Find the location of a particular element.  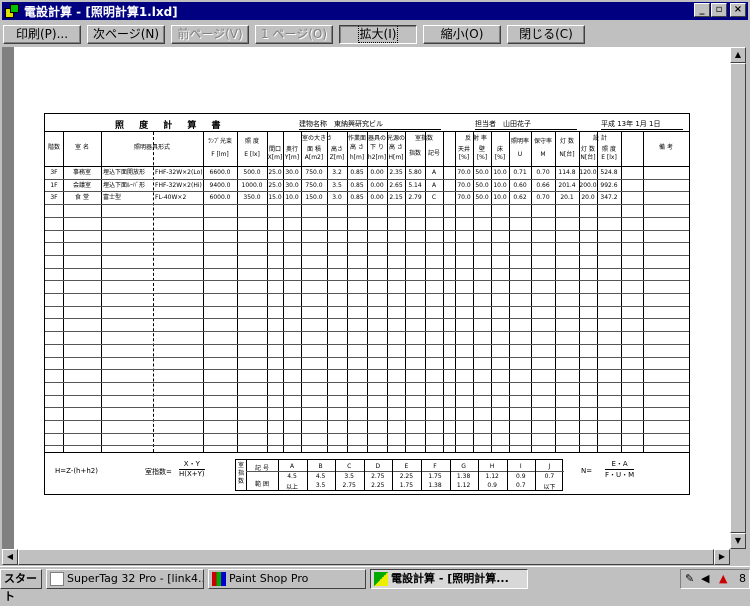

row-utilization: 0.62 is located at coordinates (520, 198).